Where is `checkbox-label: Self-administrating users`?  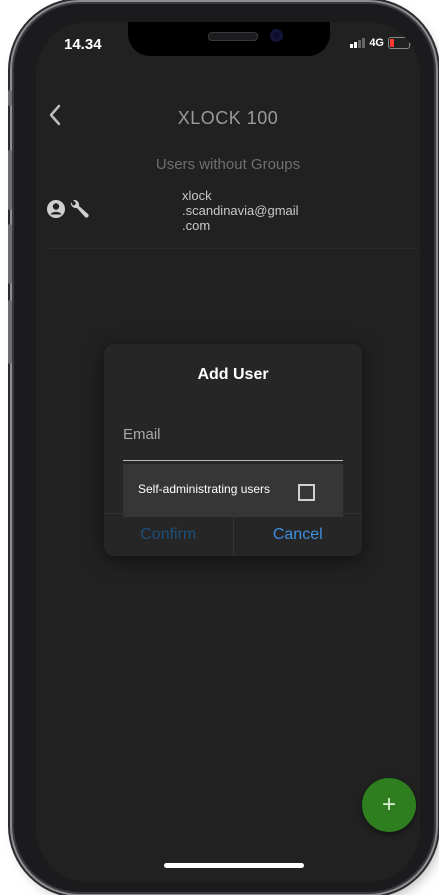
checkbox-label: Self-administrating users is located at coordinates (204, 489).